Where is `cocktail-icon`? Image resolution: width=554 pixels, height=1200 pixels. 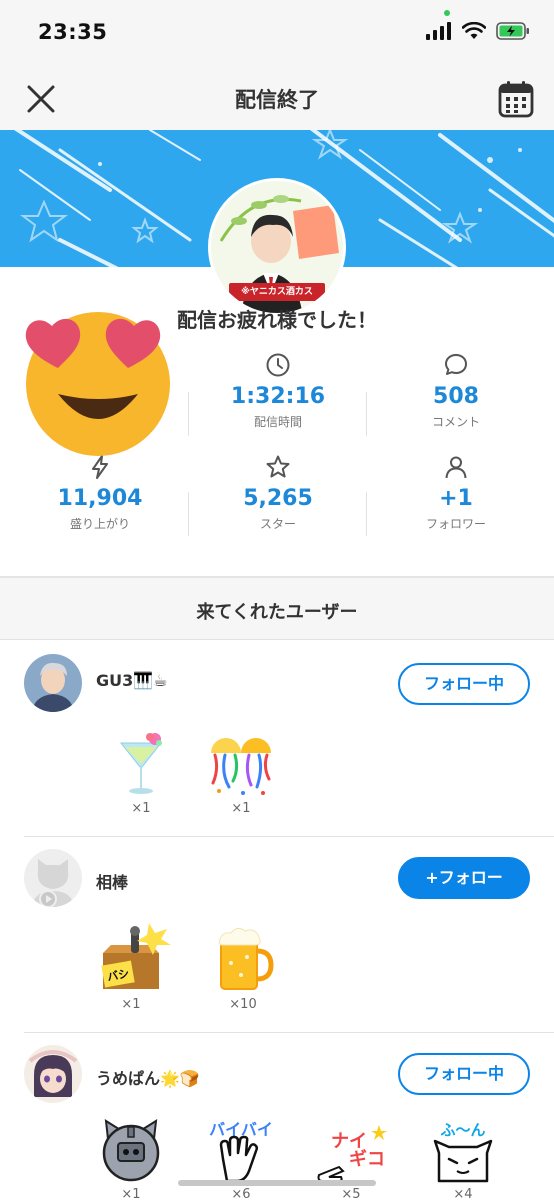
cocktail-icon is located at coordinates (141, 763).